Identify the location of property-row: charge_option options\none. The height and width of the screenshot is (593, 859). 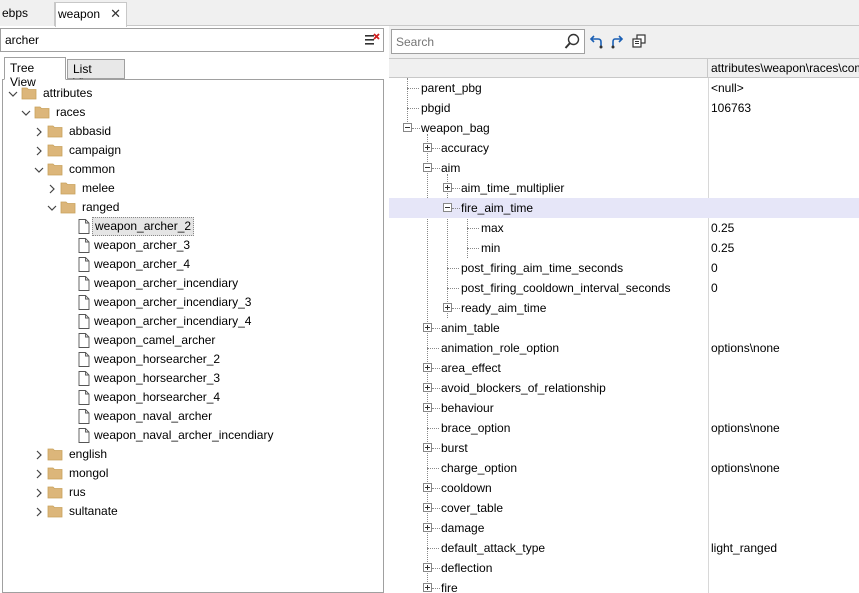
(624, 468).